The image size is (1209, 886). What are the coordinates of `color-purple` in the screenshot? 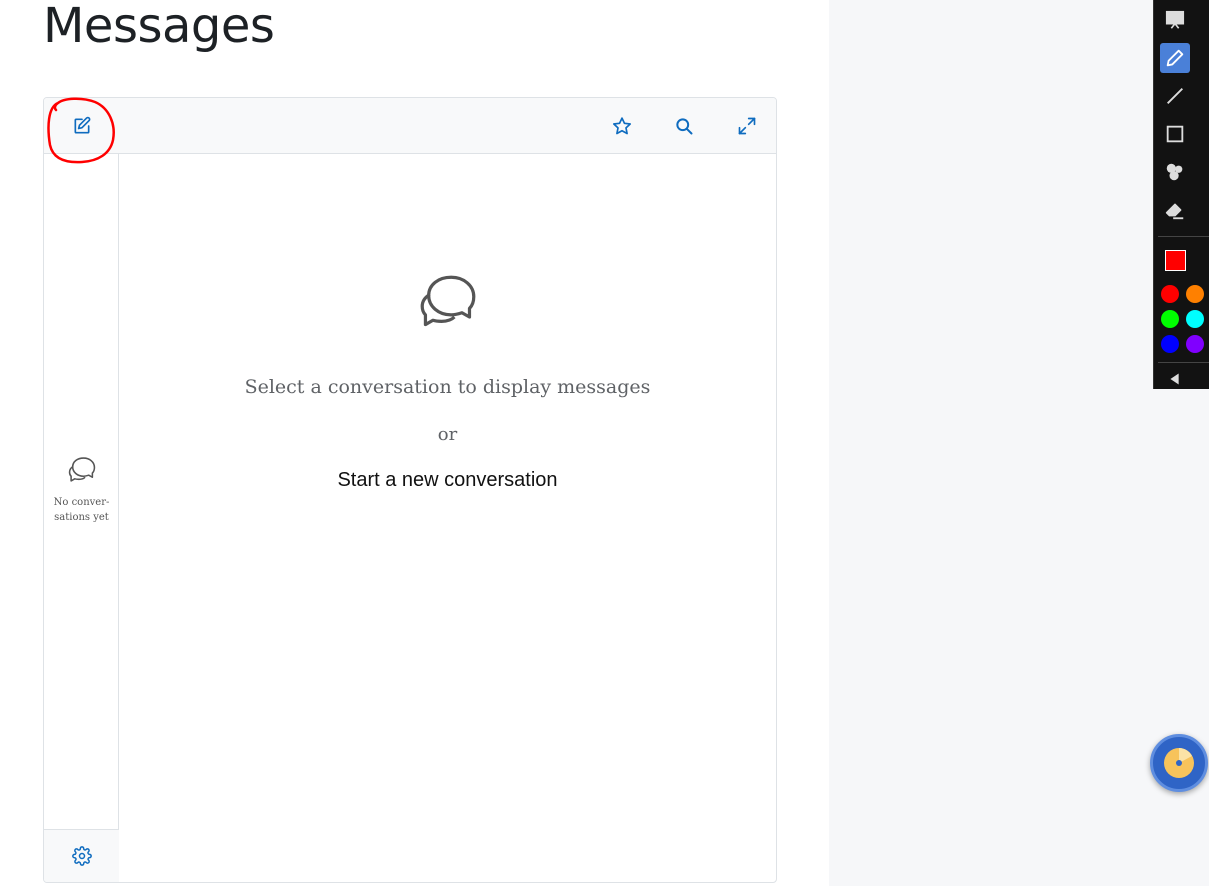 It's located at (1195, 344).